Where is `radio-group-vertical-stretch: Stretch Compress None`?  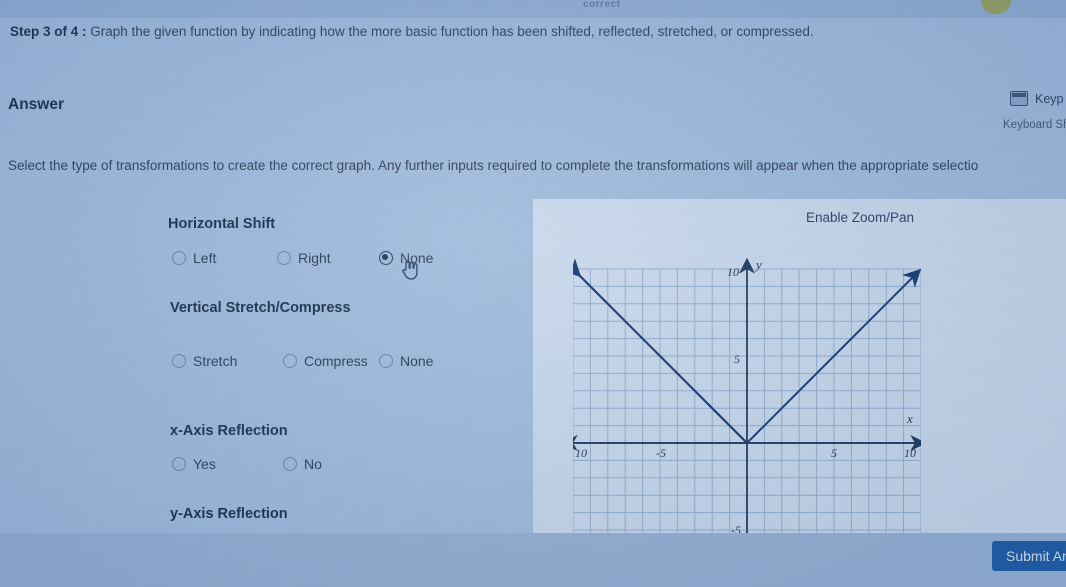 radio-group-vertical-stretch: Stretch Compress None is located at coordinates (302, 361).